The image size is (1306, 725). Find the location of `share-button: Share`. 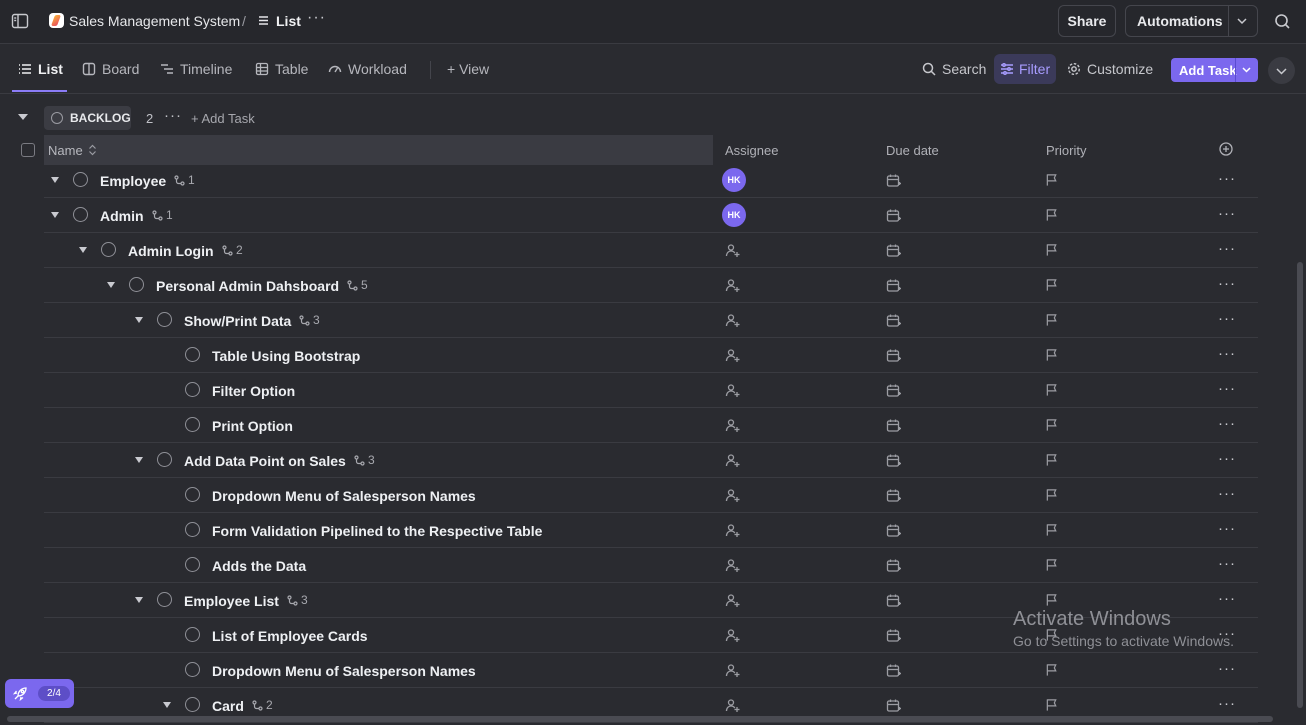

share-button: Share is located at coordinates (1087, 21).